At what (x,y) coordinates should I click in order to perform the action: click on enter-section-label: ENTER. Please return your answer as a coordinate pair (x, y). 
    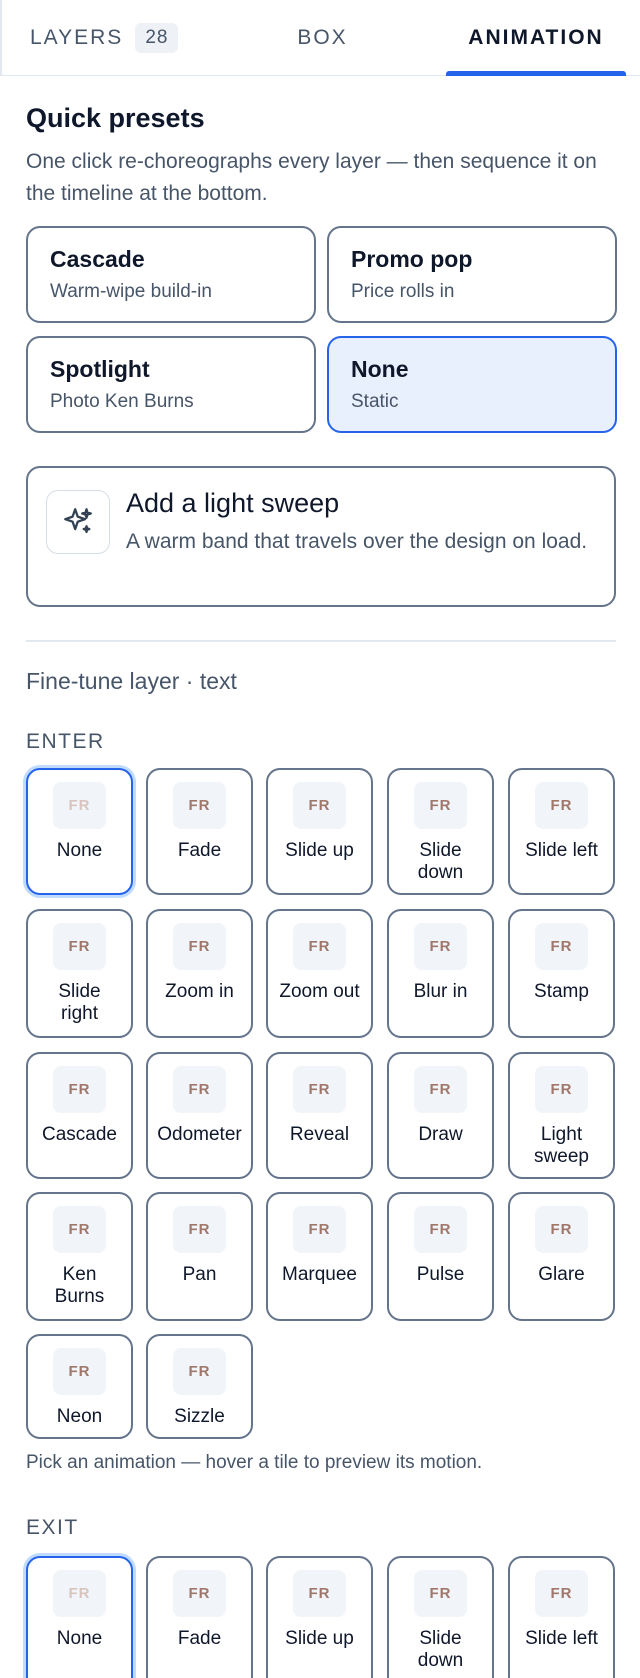
    Looking at the image, I should click on (65, 741).